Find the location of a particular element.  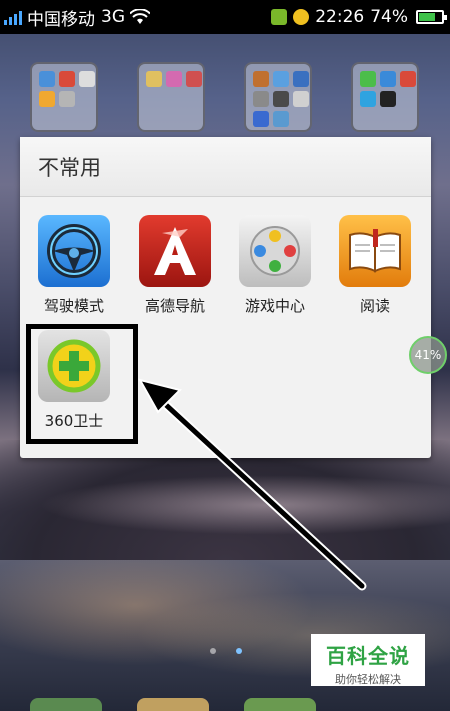

app-reading: 阅读 is located at coordinates (375, 265).